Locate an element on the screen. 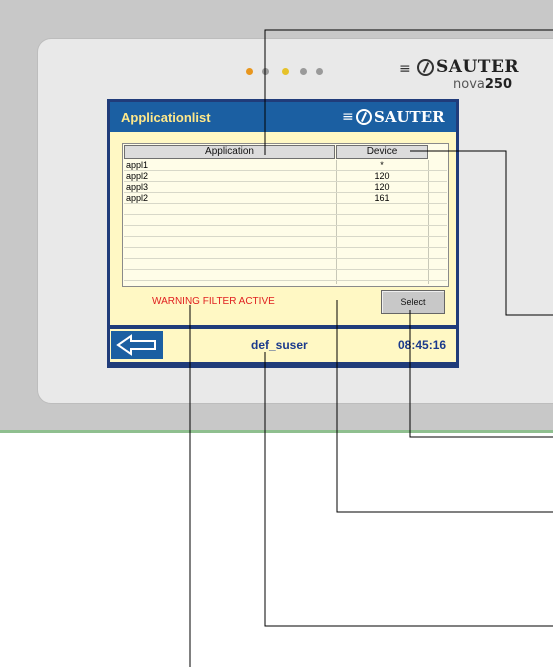 Image resolution: width=553 pixels, height=667 pixels. callout-line-device-column is located at coordinates (481, 233).